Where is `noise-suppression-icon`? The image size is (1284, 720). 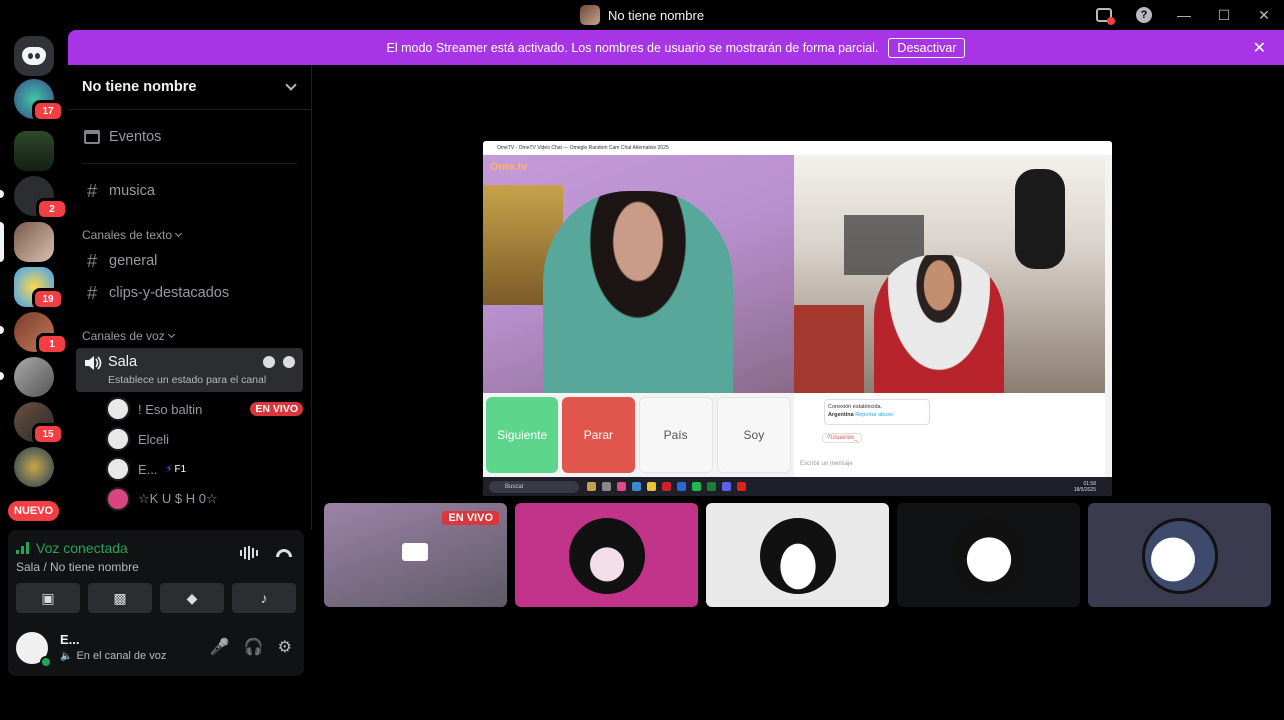 noise-suppression-icon is located at coordinates (249, 553).